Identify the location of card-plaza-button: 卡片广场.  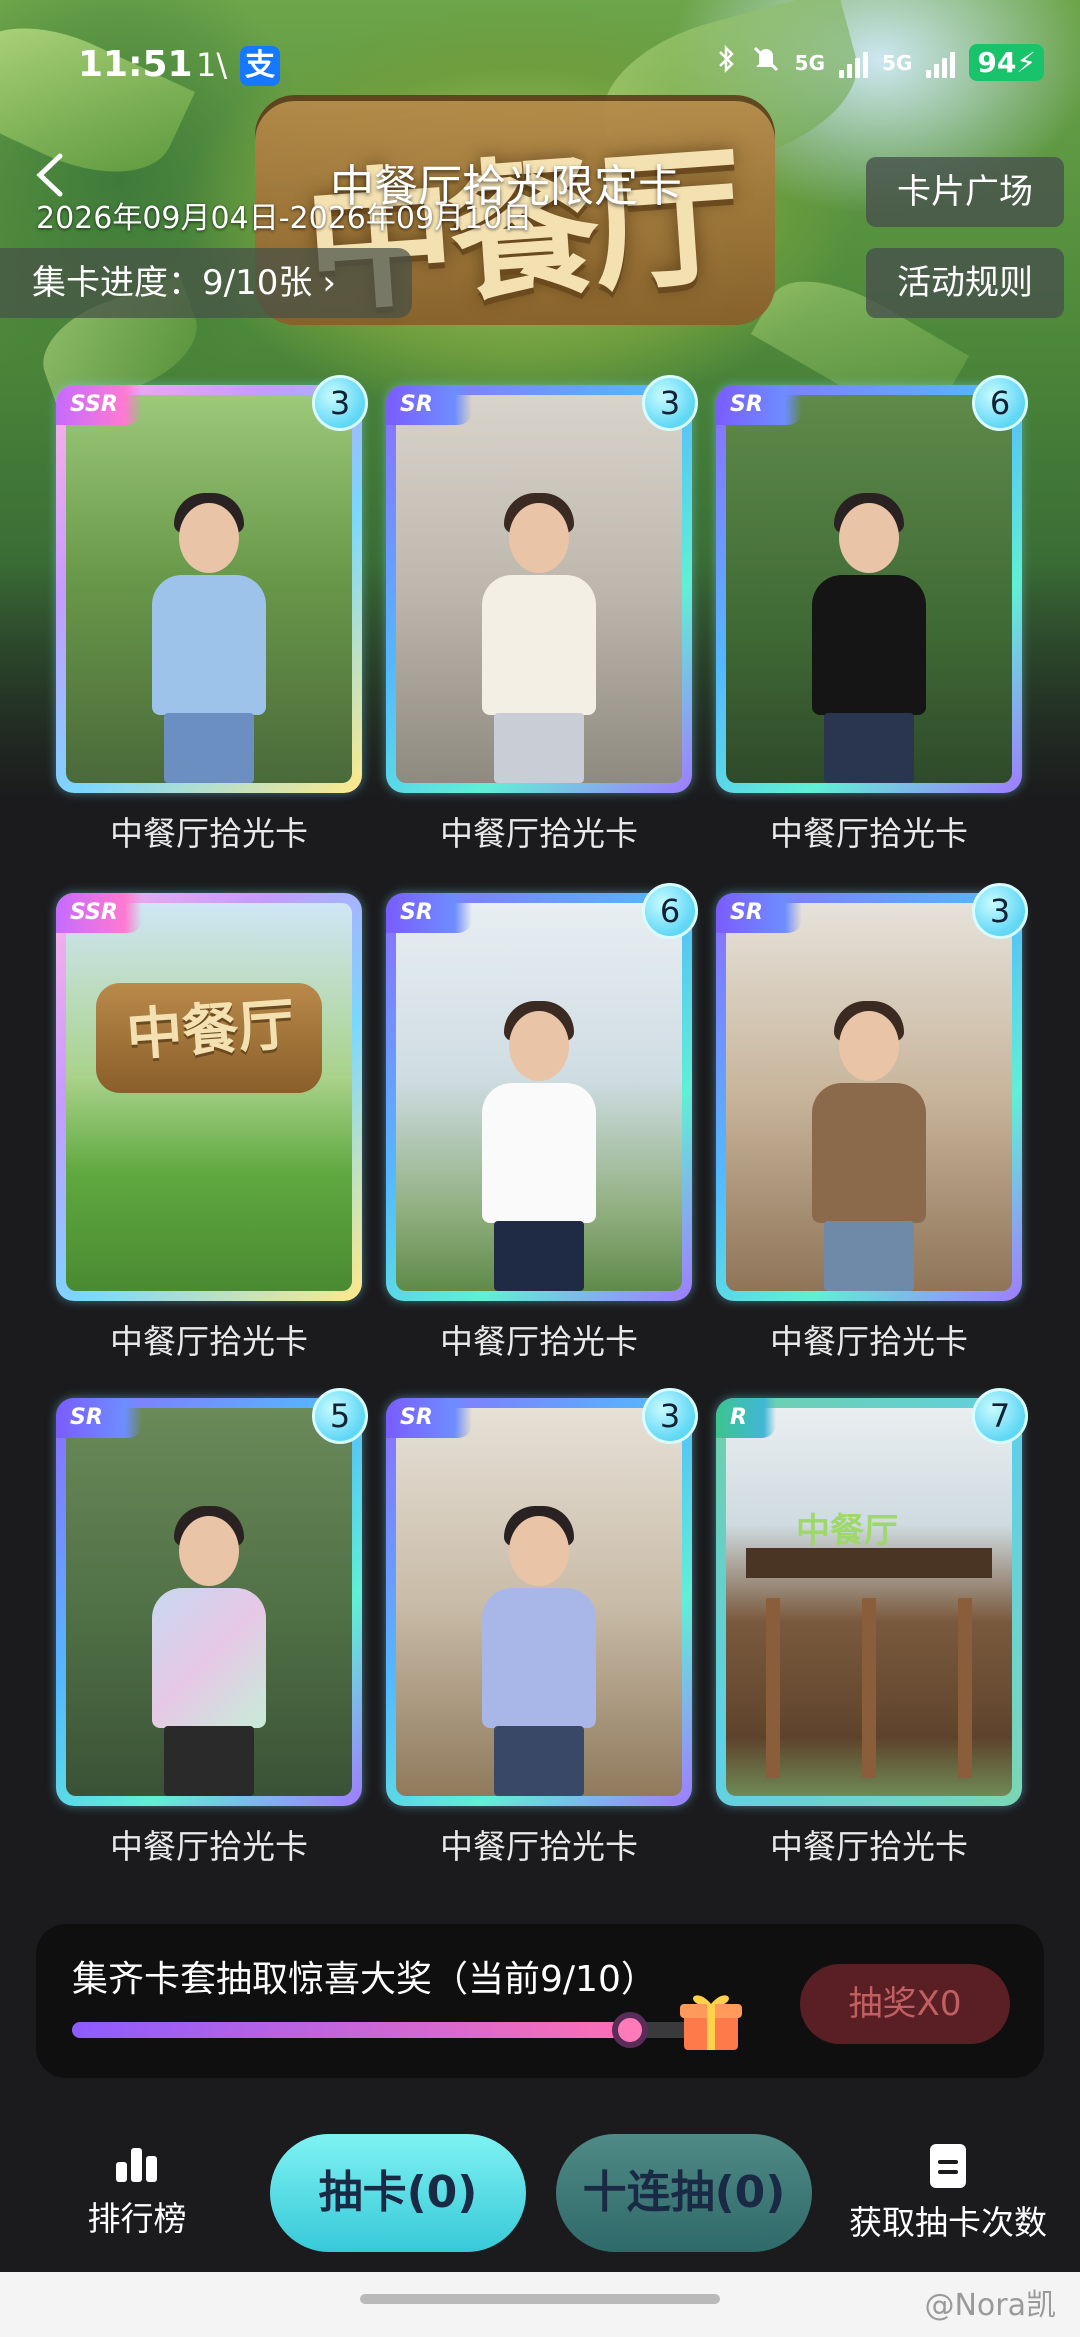
(965, 192).